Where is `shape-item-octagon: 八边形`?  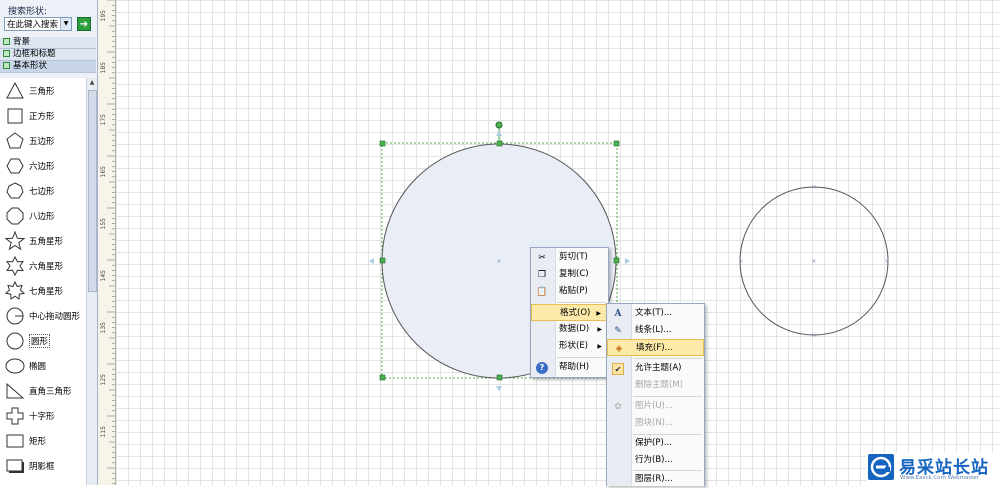 shape-item-octagon: 八边形 is located at coordinates (43, 215).